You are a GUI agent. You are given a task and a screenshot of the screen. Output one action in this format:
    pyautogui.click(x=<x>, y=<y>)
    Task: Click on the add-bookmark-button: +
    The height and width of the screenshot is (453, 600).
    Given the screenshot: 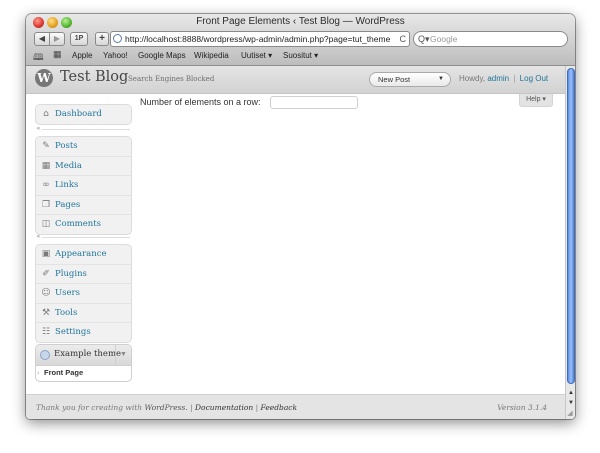 What is the action you would take?
    pyautogui.click(x=102, y=39)
    